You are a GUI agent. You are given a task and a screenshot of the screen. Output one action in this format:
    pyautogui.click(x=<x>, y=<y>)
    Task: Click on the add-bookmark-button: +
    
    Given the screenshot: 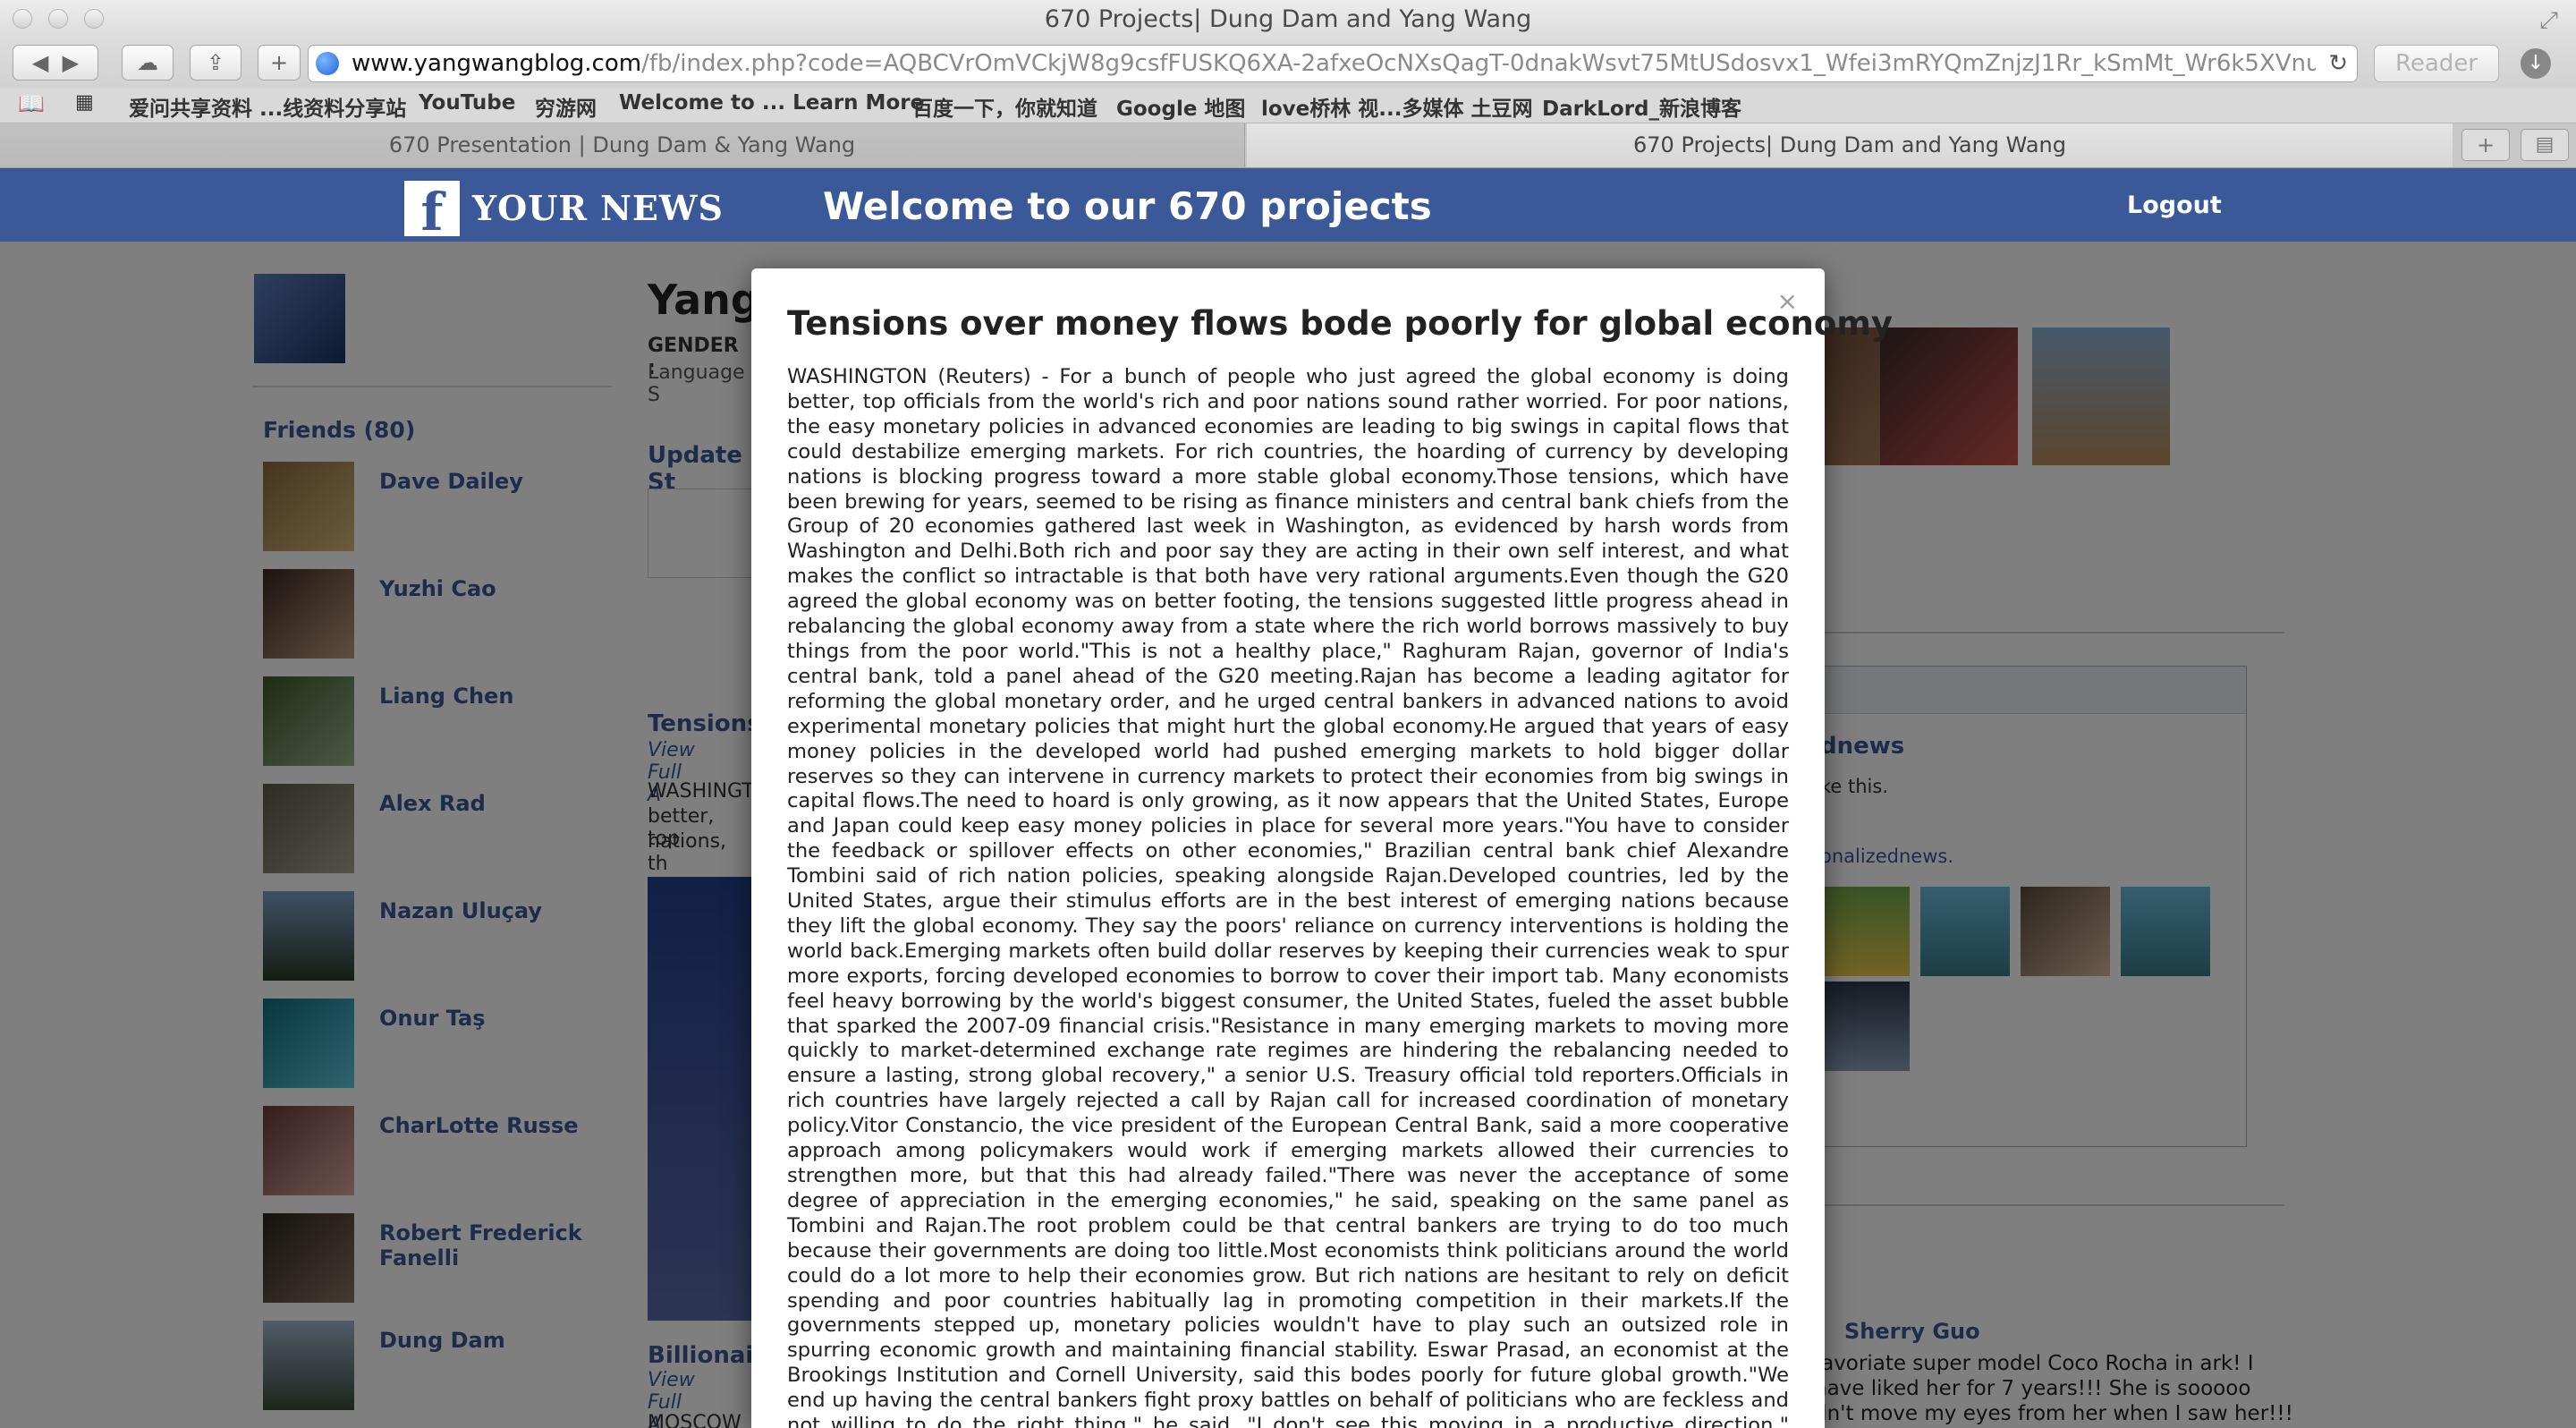 What is the action you would take?
    pyautogui.click(x=279, y=63)
    